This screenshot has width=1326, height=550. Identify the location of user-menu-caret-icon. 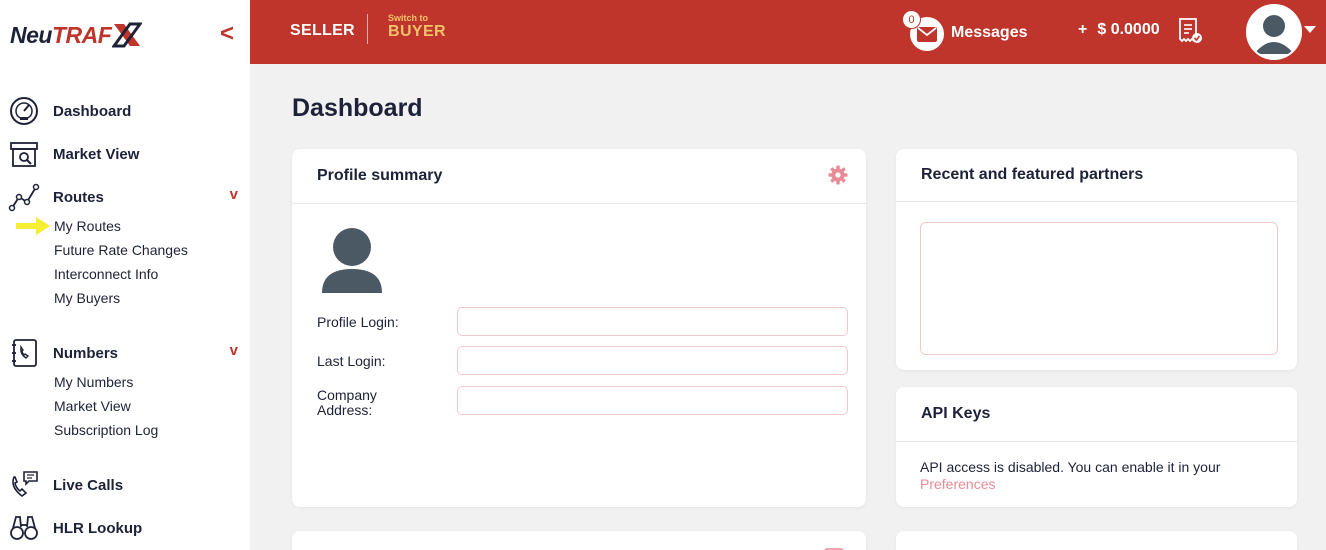
(1310, 29).